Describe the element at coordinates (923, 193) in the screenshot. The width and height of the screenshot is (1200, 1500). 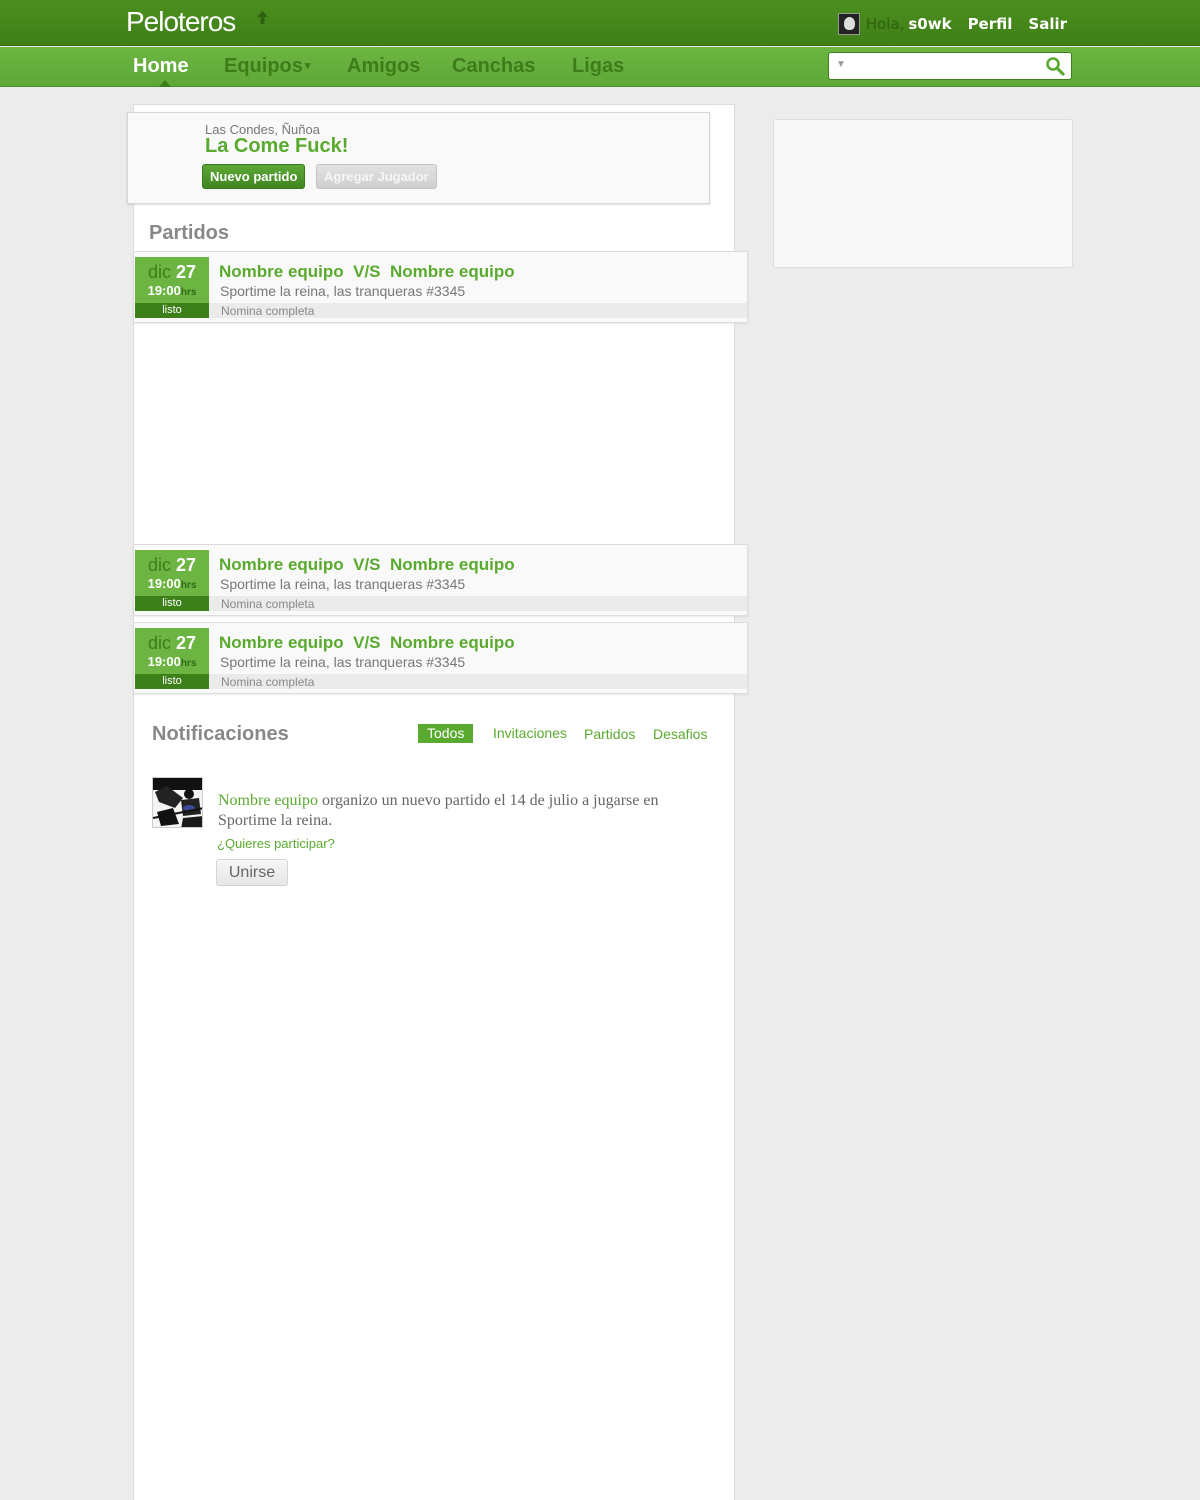
I see `sidebar-box` at that location.